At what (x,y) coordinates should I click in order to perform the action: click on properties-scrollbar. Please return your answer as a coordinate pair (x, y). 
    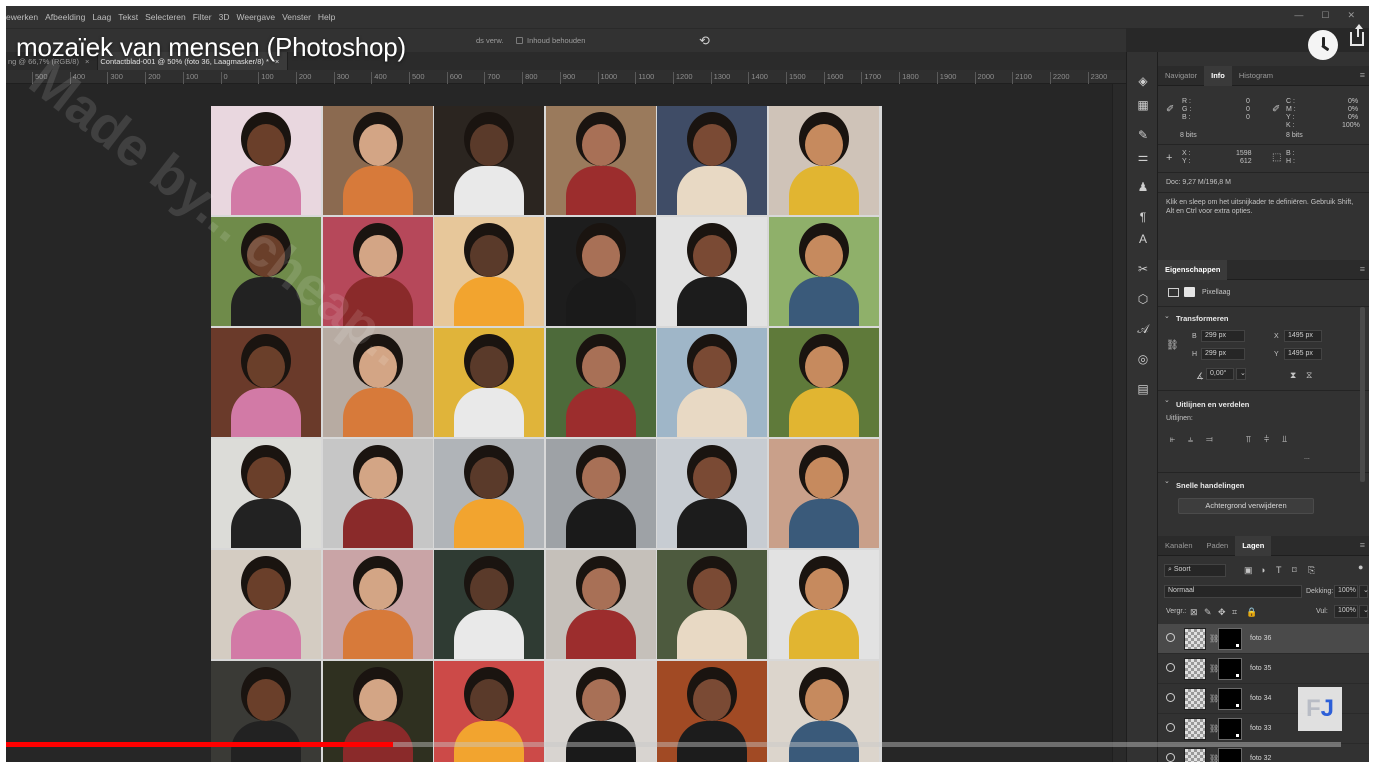
    Looking at the image, I should click on (1362, 394).